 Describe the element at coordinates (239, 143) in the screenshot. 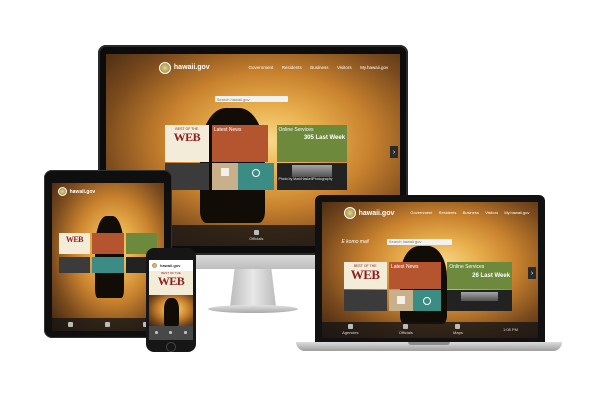

I see `latest-news-tile: Latest News` at that location.